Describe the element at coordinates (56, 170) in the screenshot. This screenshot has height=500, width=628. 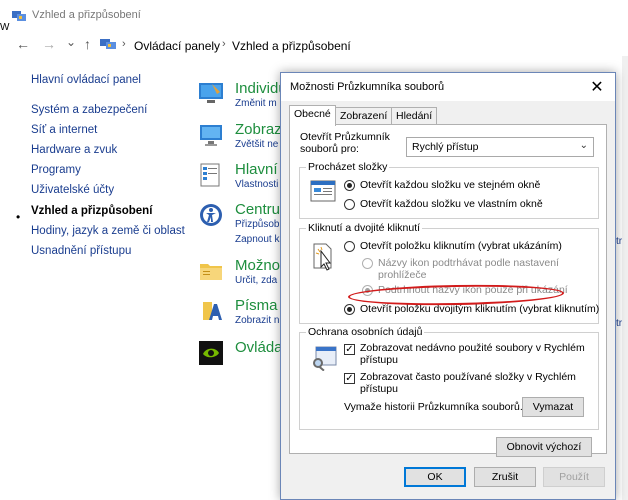
I see `sidebar-item-programs: Programy` at that location.